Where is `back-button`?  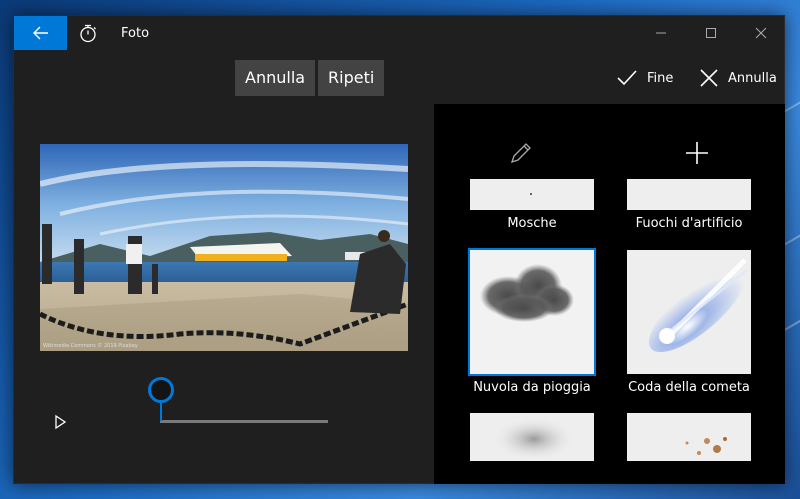
back-button is located at coordinates (40, 33).